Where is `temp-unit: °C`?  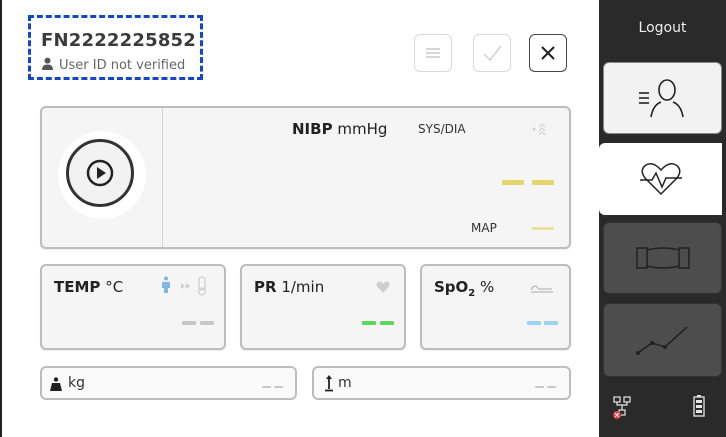
temp-unit: °C is located at coordinates (114, 287).